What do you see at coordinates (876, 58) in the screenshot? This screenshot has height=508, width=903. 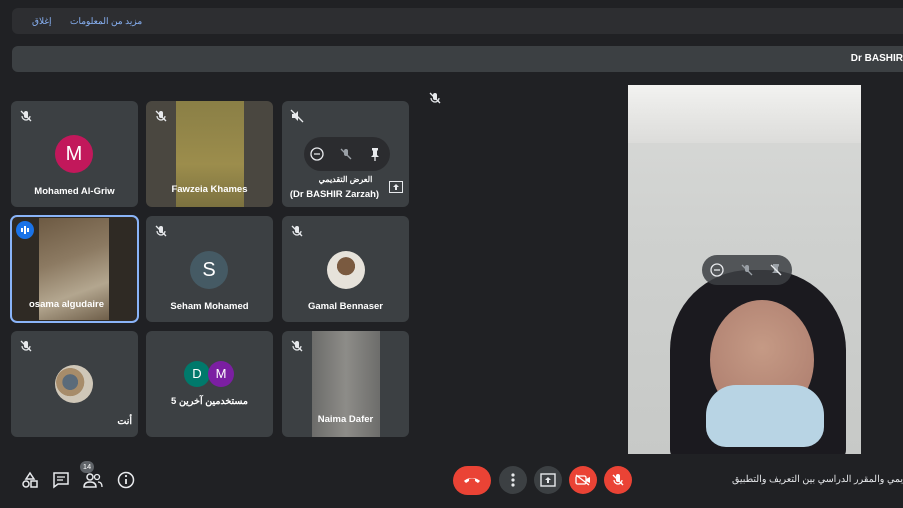 I see `presenter-name: Dr BASHIR` at bounding box center [876, 58].